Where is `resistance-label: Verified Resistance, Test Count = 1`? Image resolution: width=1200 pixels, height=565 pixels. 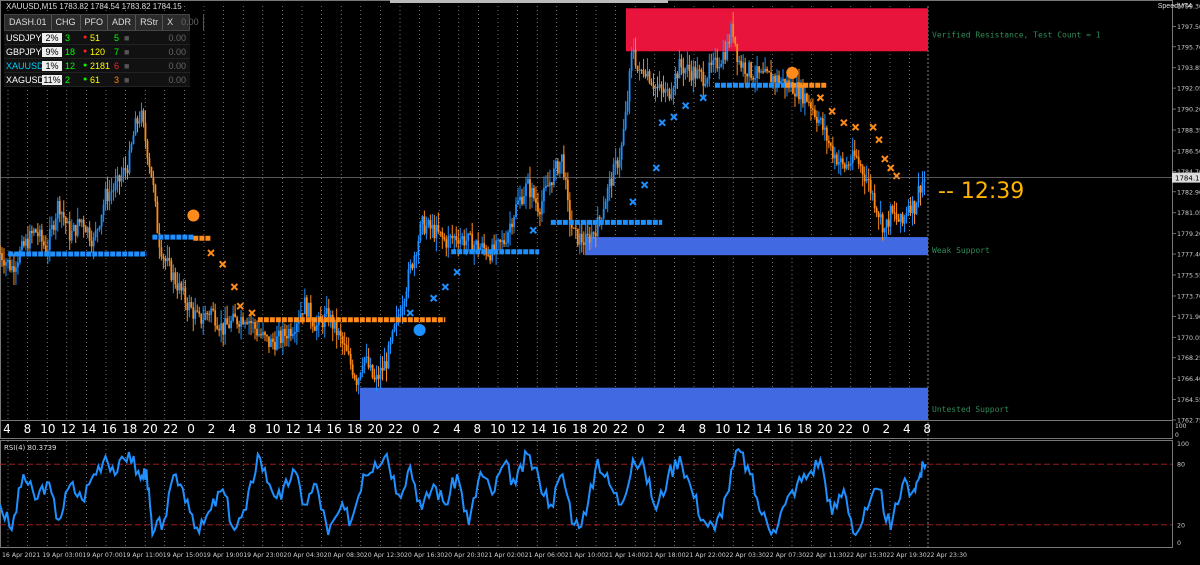
resistance-label: Verified Resistance, Test Count = 1 is located at coordinates (1016, 34).